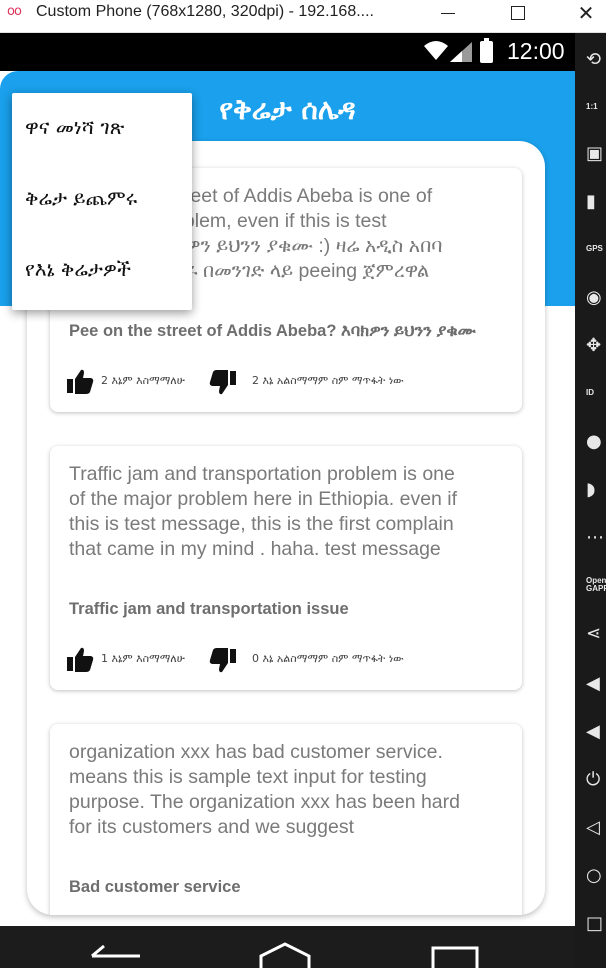 This screenshot has height=968, width=606. What do you see at coordinates (590, 249) in the screenshot?
I see `gps-icon: GPS` at bounding box center [590, 249].